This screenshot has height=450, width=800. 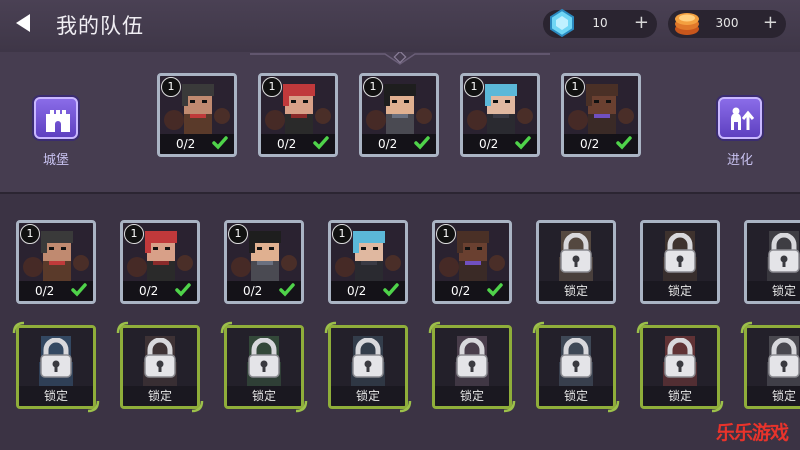 What do you see at coordinates (641, 22) in the screenshot?
I see `add-gems-button: +` at bounding box center [641, 22].